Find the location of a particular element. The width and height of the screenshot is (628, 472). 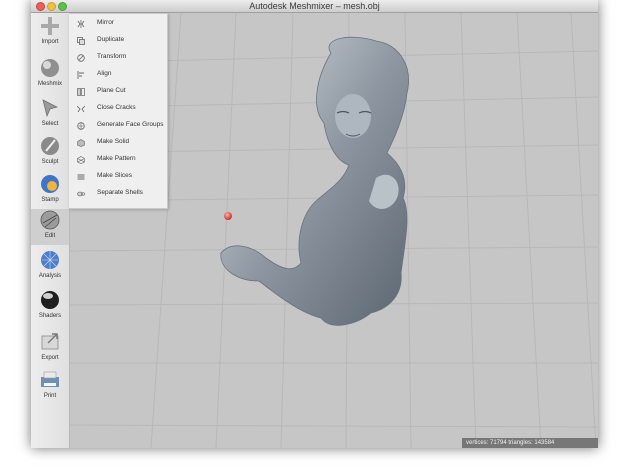

sculpt-brush-icon is located at coordinates (50, 146).